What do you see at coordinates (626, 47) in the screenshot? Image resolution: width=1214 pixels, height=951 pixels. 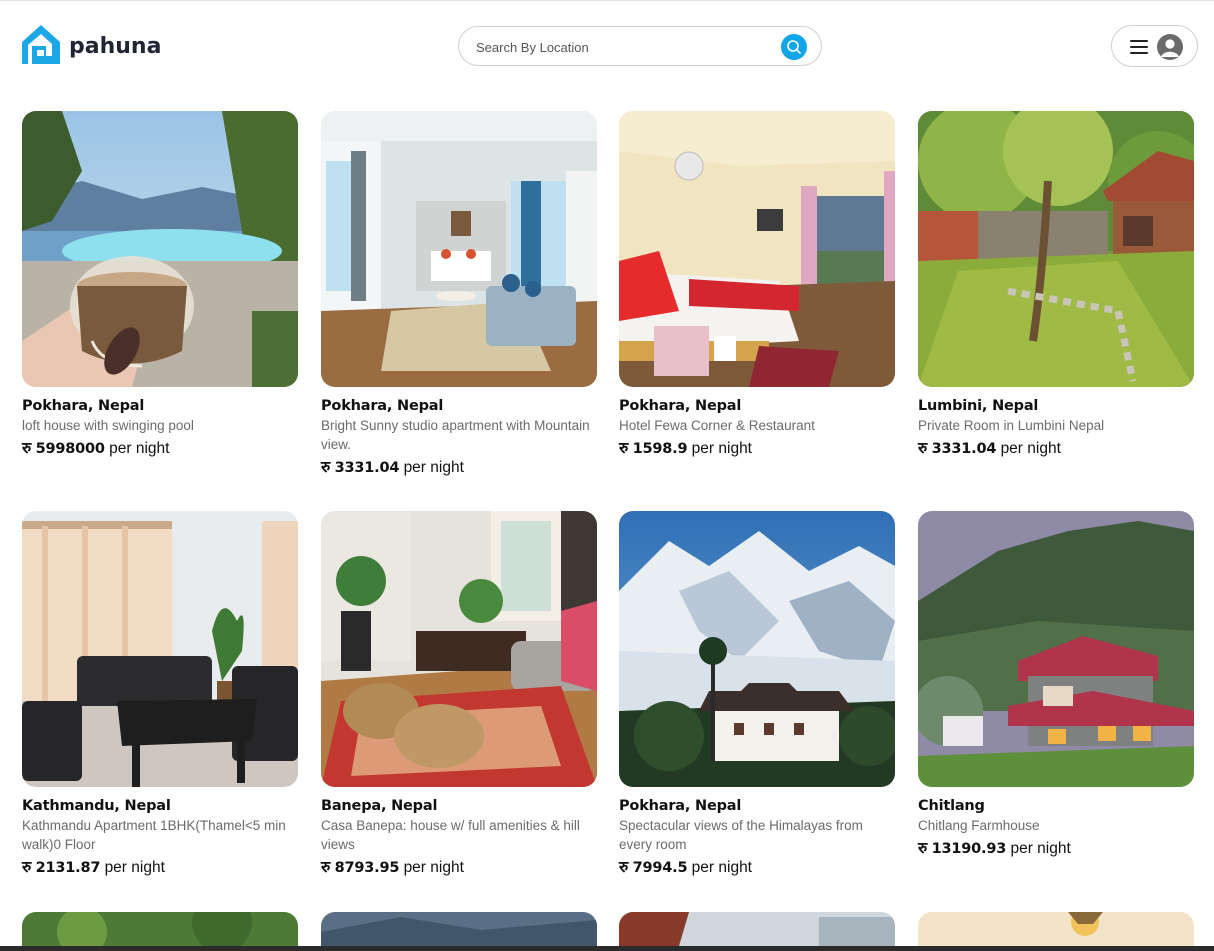 I see `search-input` at bounding box center [626, 47].